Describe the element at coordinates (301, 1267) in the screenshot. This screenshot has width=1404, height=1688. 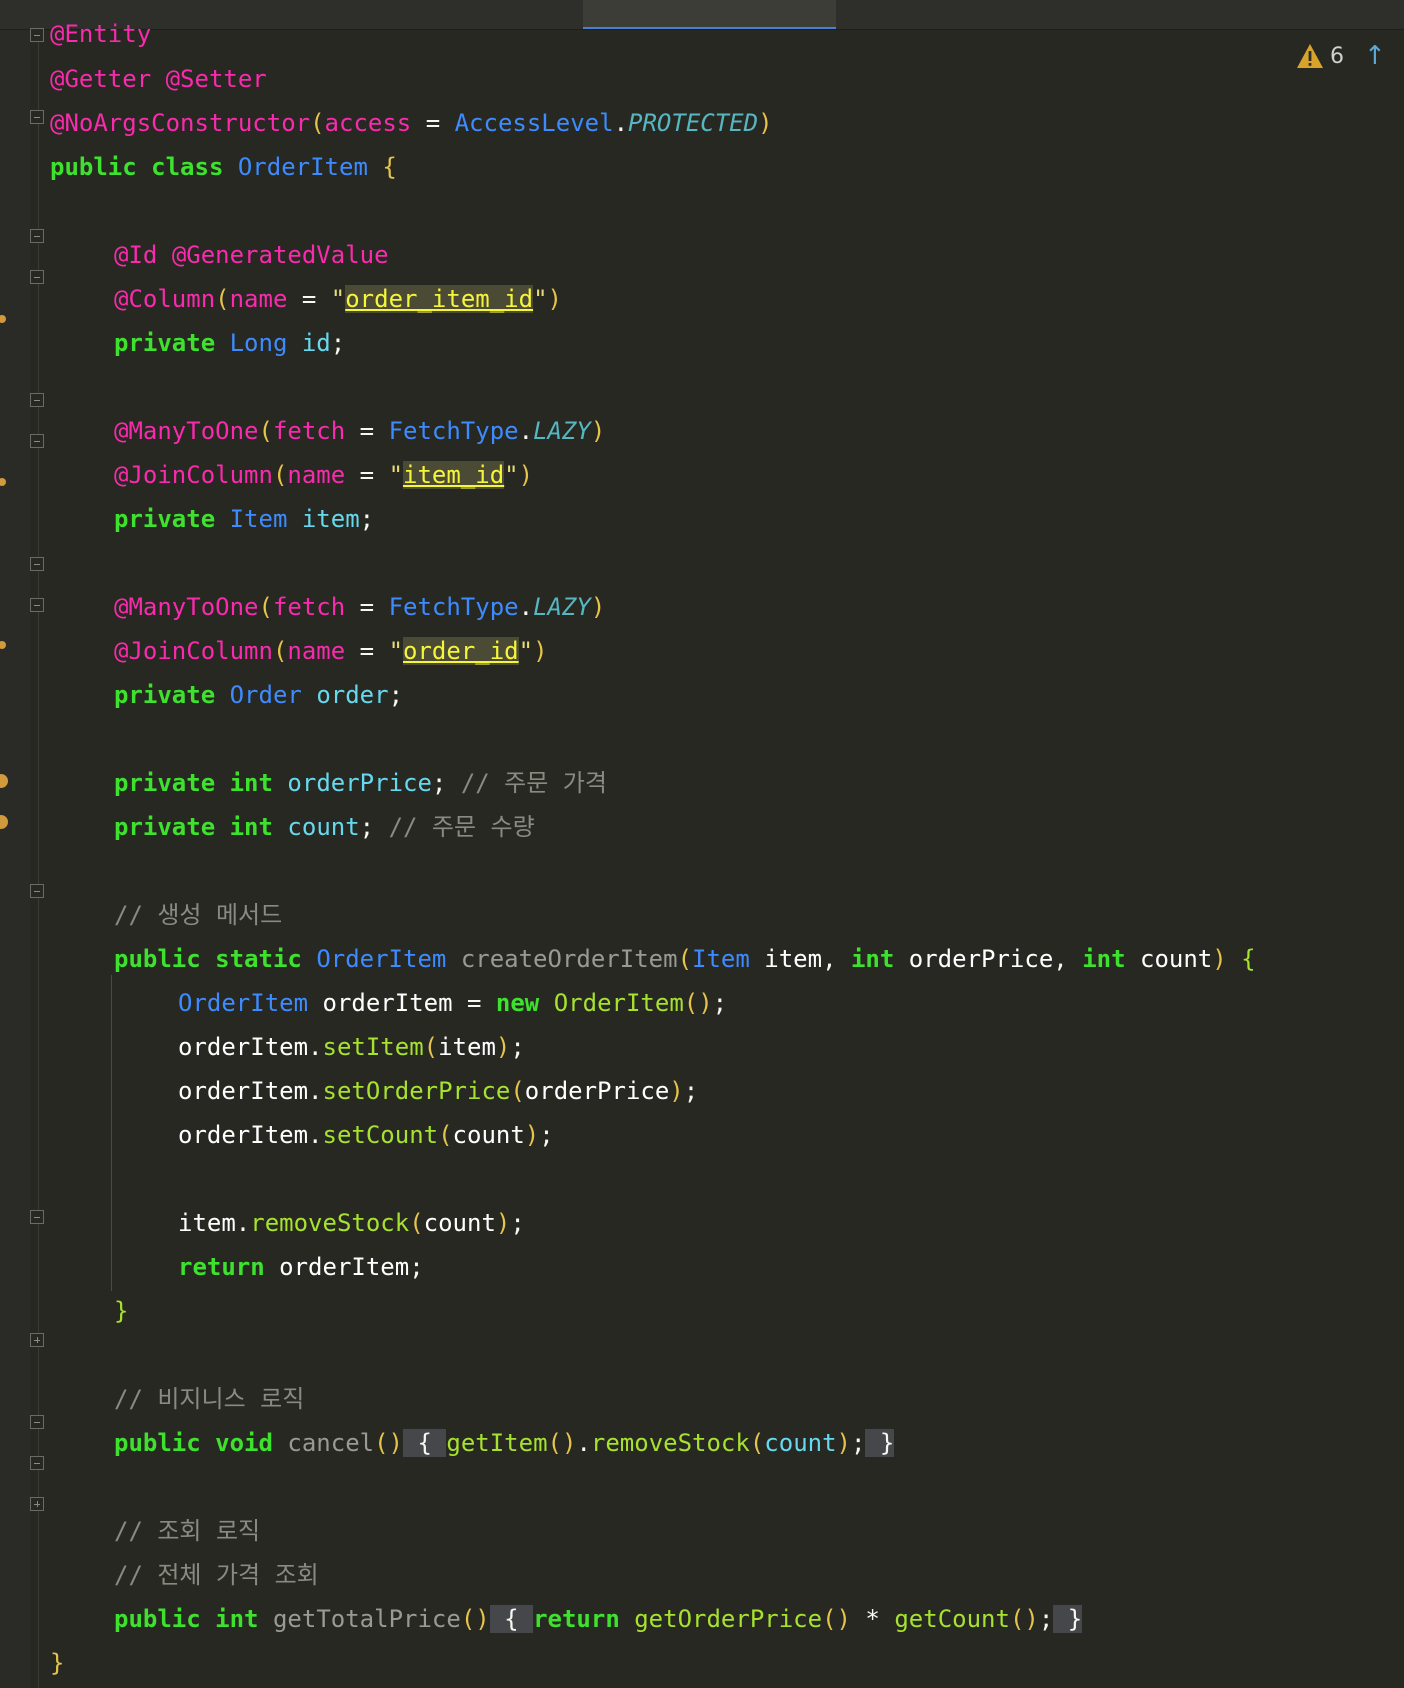
I see `code-line: return orderItem;` at that location.